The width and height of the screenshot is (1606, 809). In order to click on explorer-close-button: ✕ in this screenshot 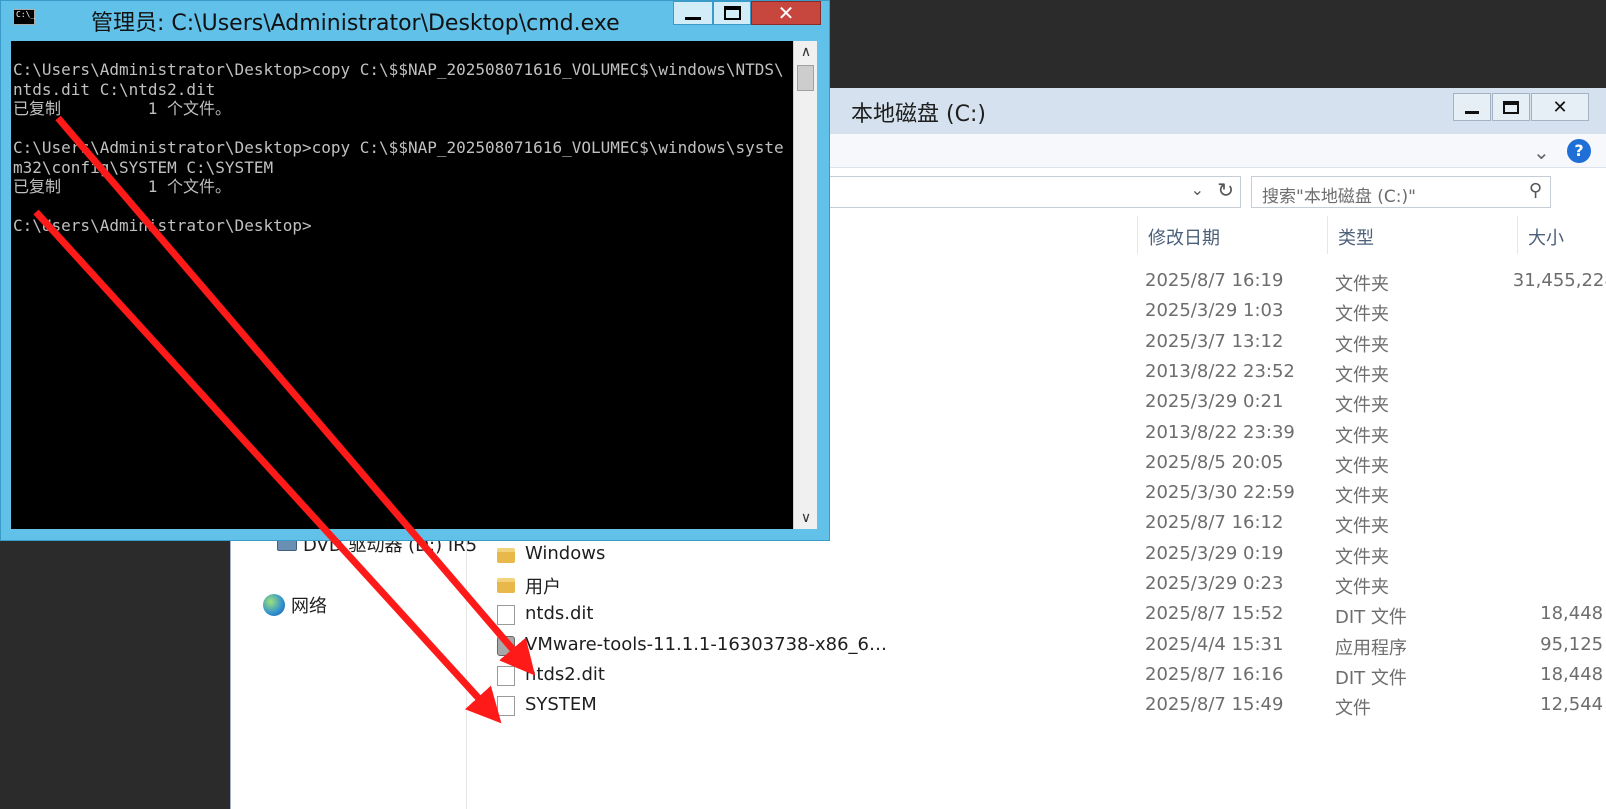, I will do `click(1560, 107)`.